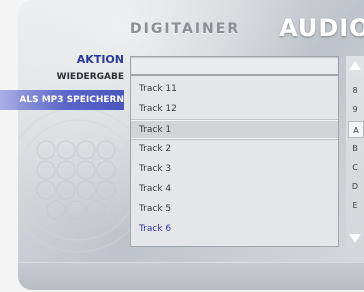  I want to click on list-item: Track 11, so click(234, 89).